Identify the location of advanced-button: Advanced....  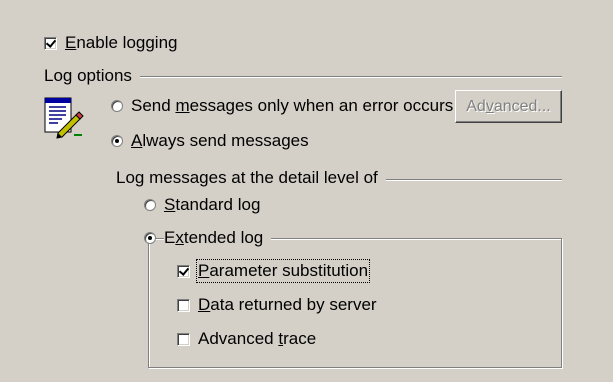
(508, 106).